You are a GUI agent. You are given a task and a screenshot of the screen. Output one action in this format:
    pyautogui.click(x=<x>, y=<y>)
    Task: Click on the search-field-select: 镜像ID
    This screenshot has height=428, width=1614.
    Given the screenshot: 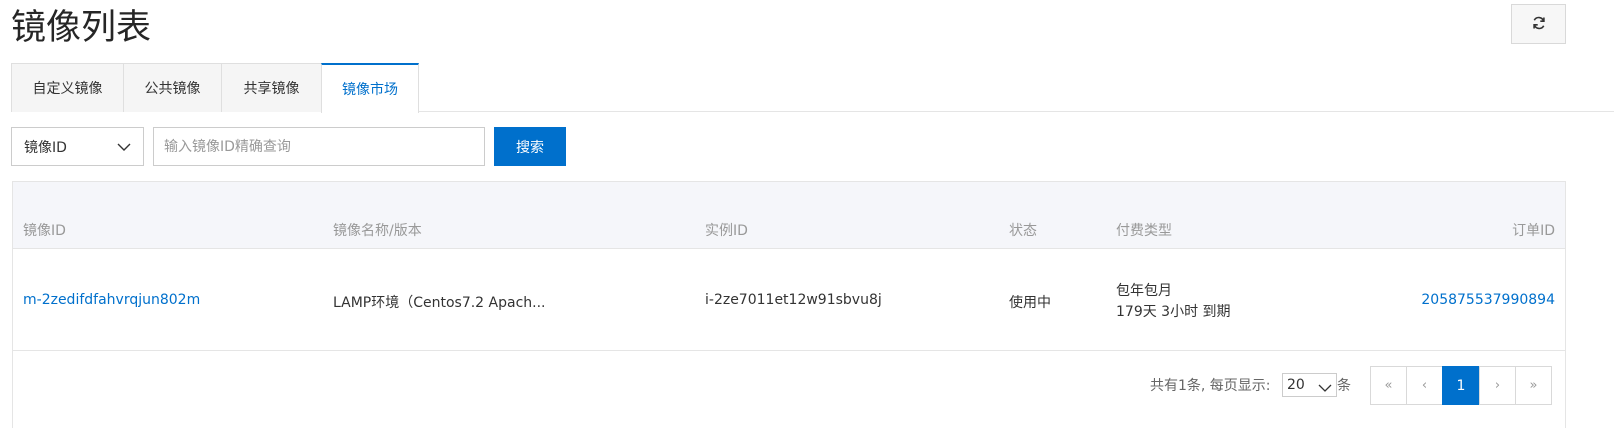 What is the action you would take?
    pyautogui.click(x=77, y=146)
    